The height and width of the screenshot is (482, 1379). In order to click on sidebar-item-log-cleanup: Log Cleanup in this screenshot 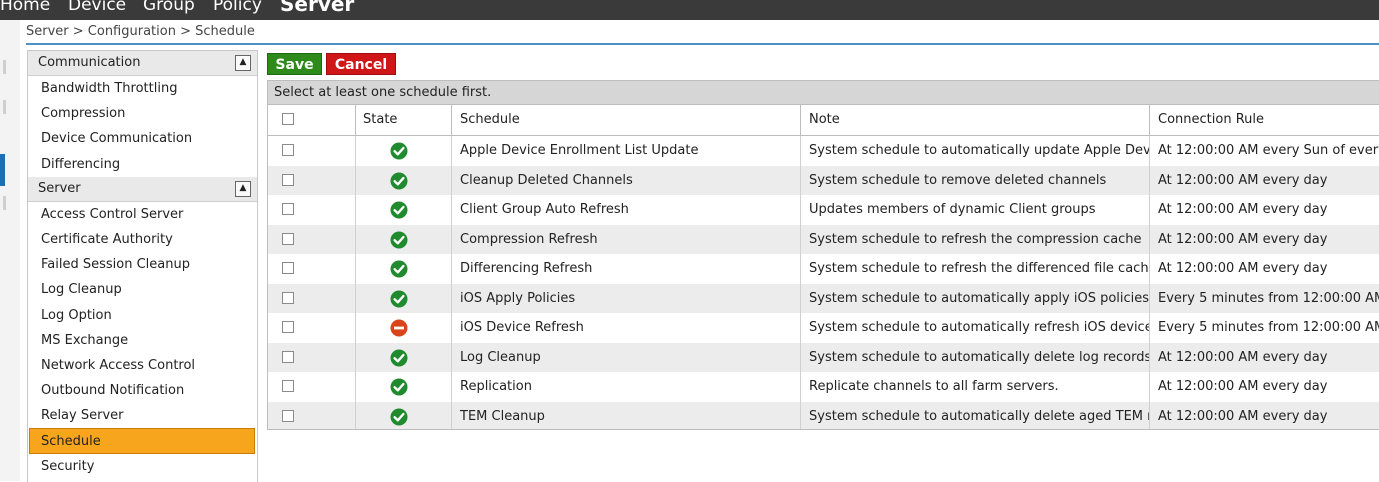, I will do `click(142, 289)`.